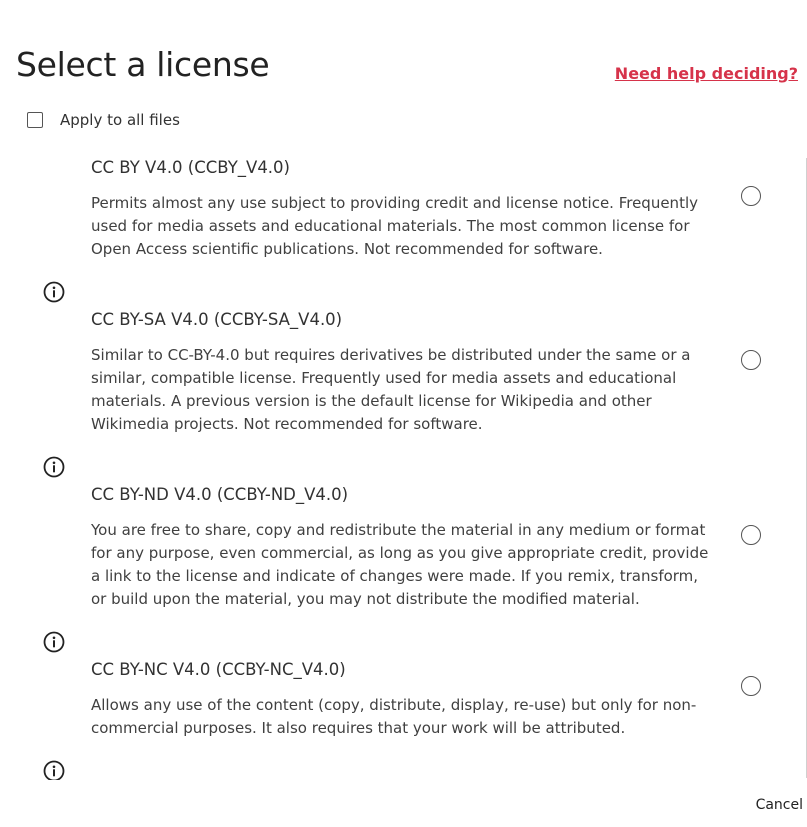 The image size is (807, 827). I want to click on need-help-link: Need help deciding?, so click(706, 73).